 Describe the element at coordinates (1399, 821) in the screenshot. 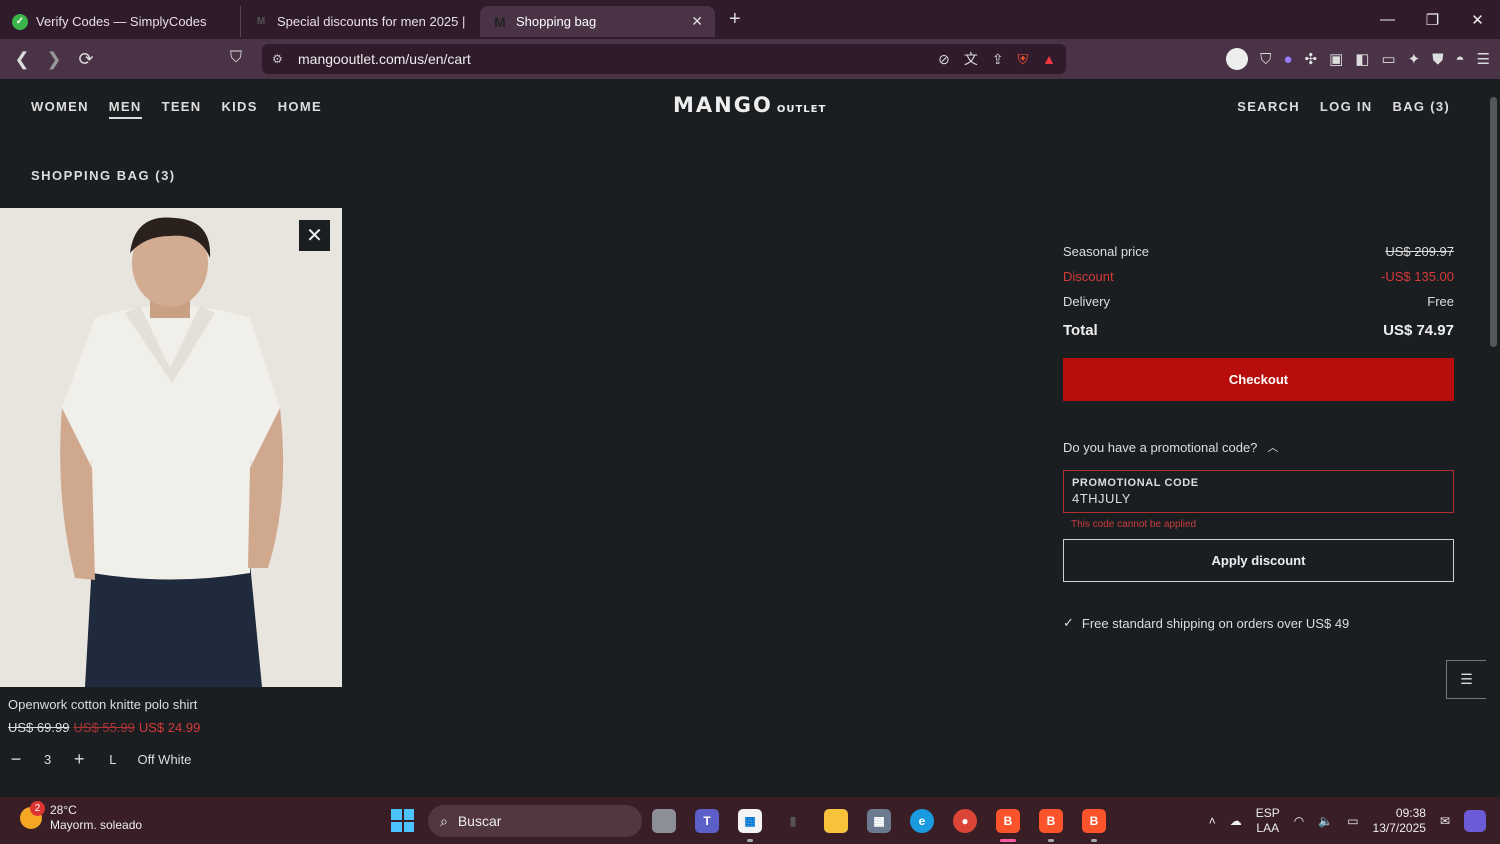

I see `clock: 09:38 13/7/2025` at that location.